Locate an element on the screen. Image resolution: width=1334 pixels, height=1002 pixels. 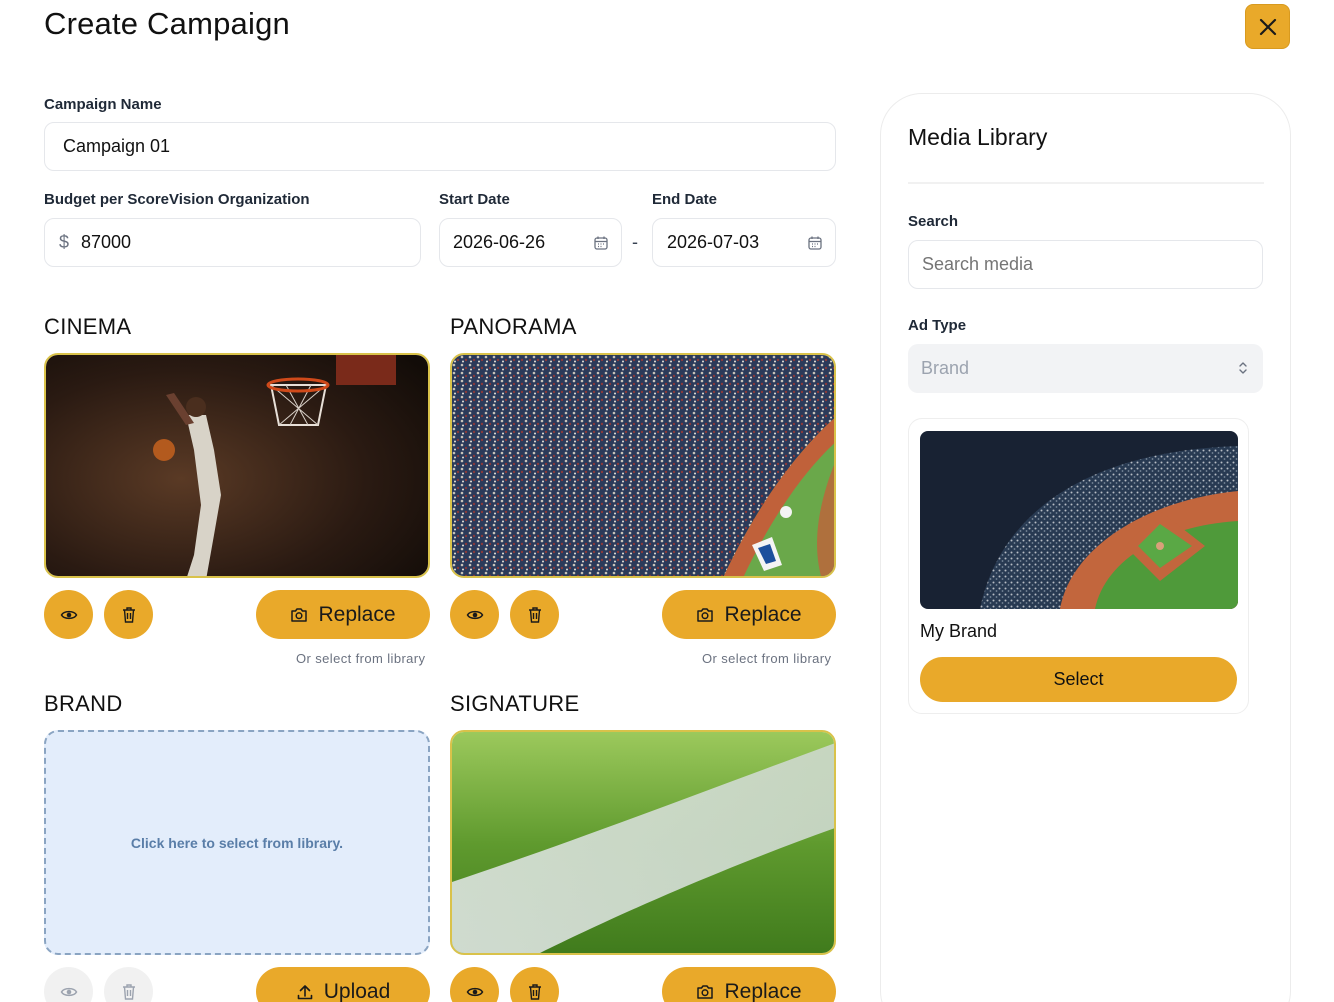
close-button is located at coordinates (1267, 26).